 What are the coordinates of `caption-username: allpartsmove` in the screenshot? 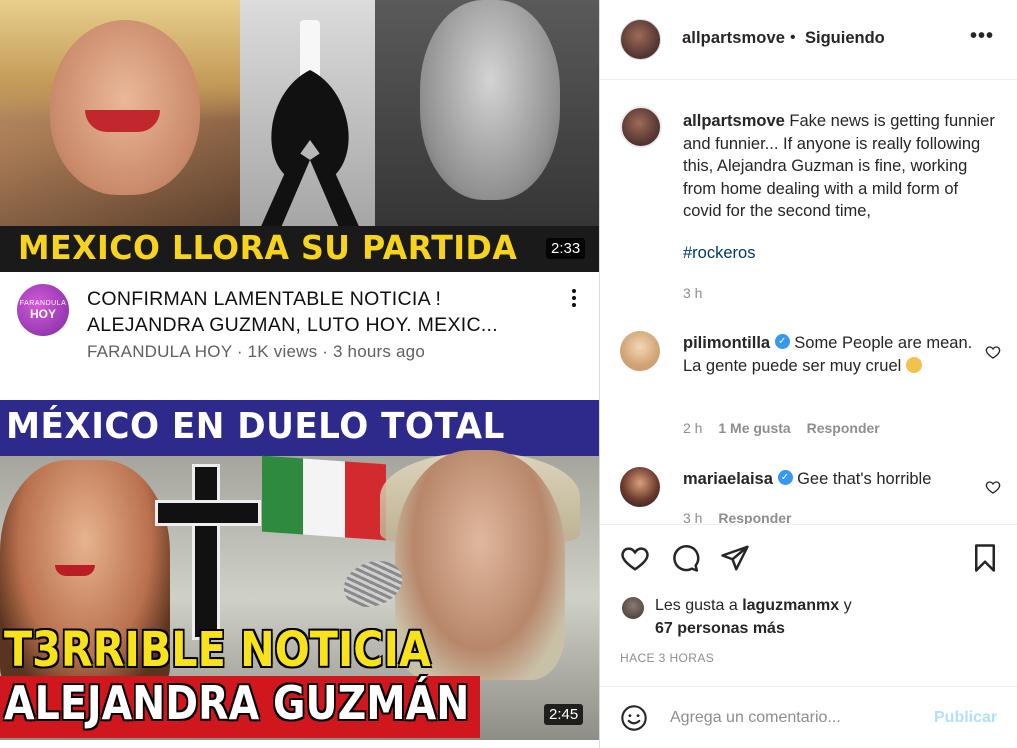 It's located at (734, 121).